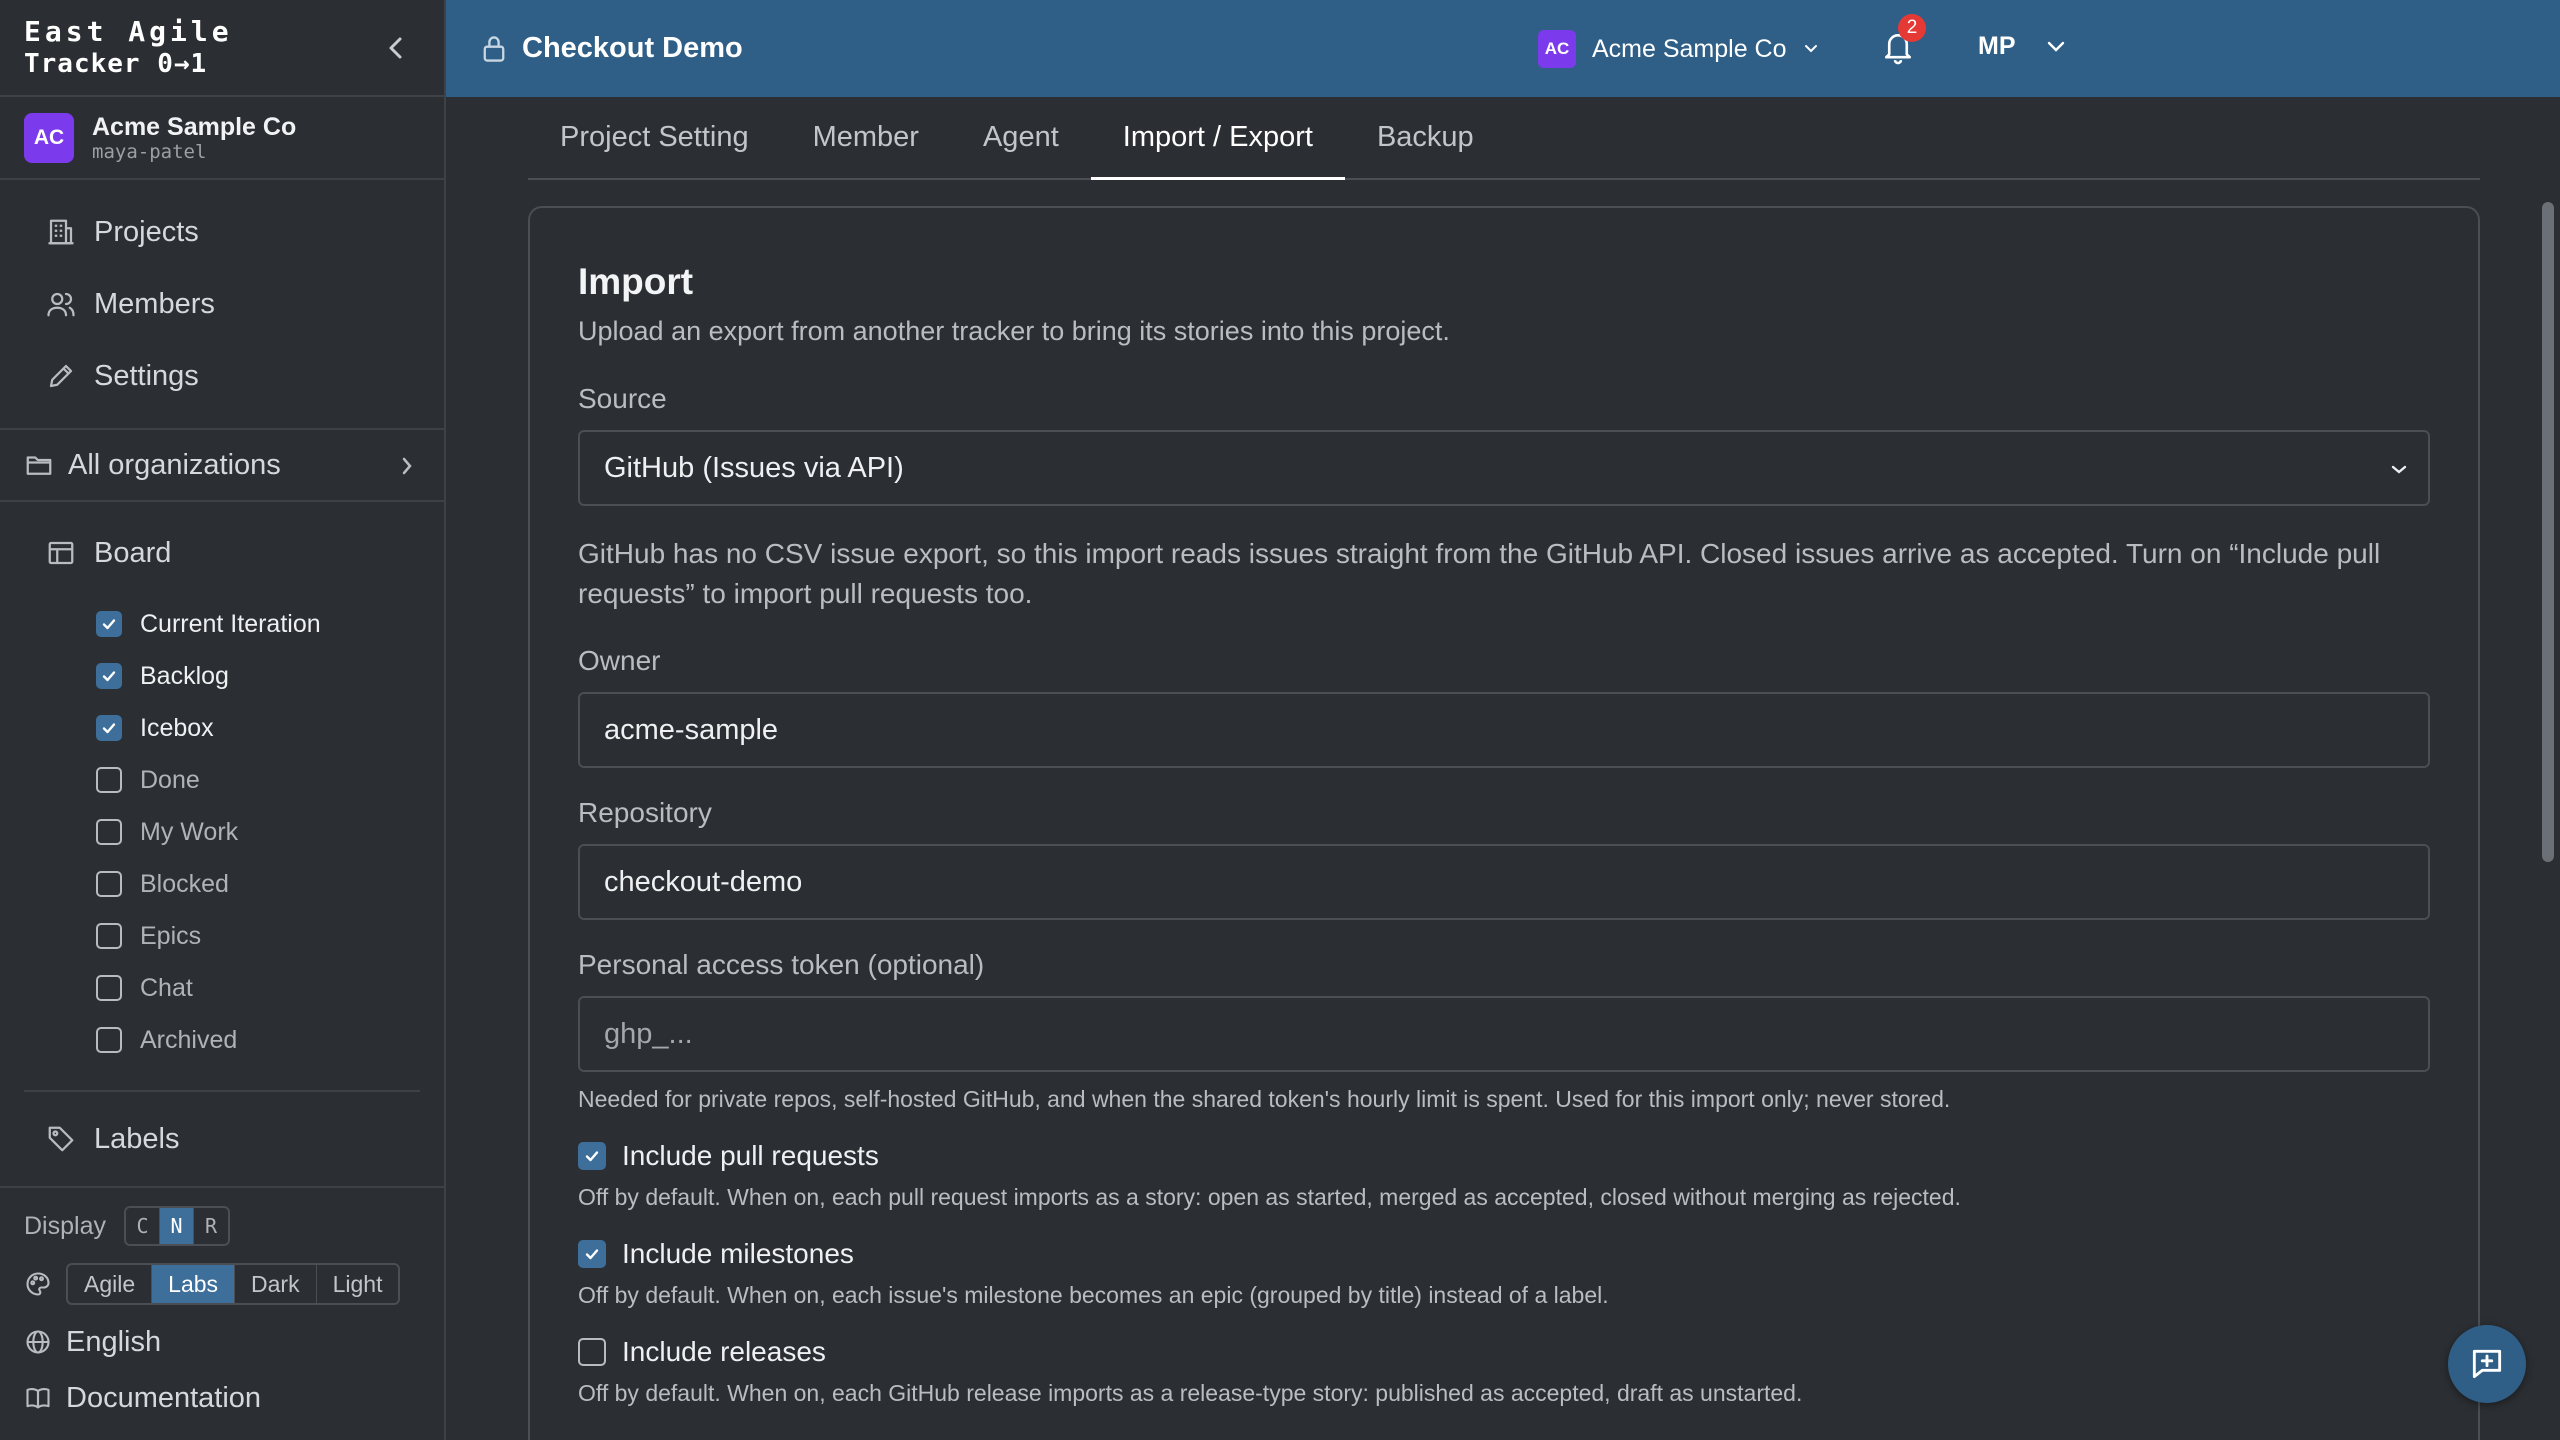 Image resolution: width=2560 pixels, height=1440 pixels. What do you see at coordinates (146, 231) in the screenshot?
I see `sidebar-item-label: Projects` at bounding box center [146, 231].